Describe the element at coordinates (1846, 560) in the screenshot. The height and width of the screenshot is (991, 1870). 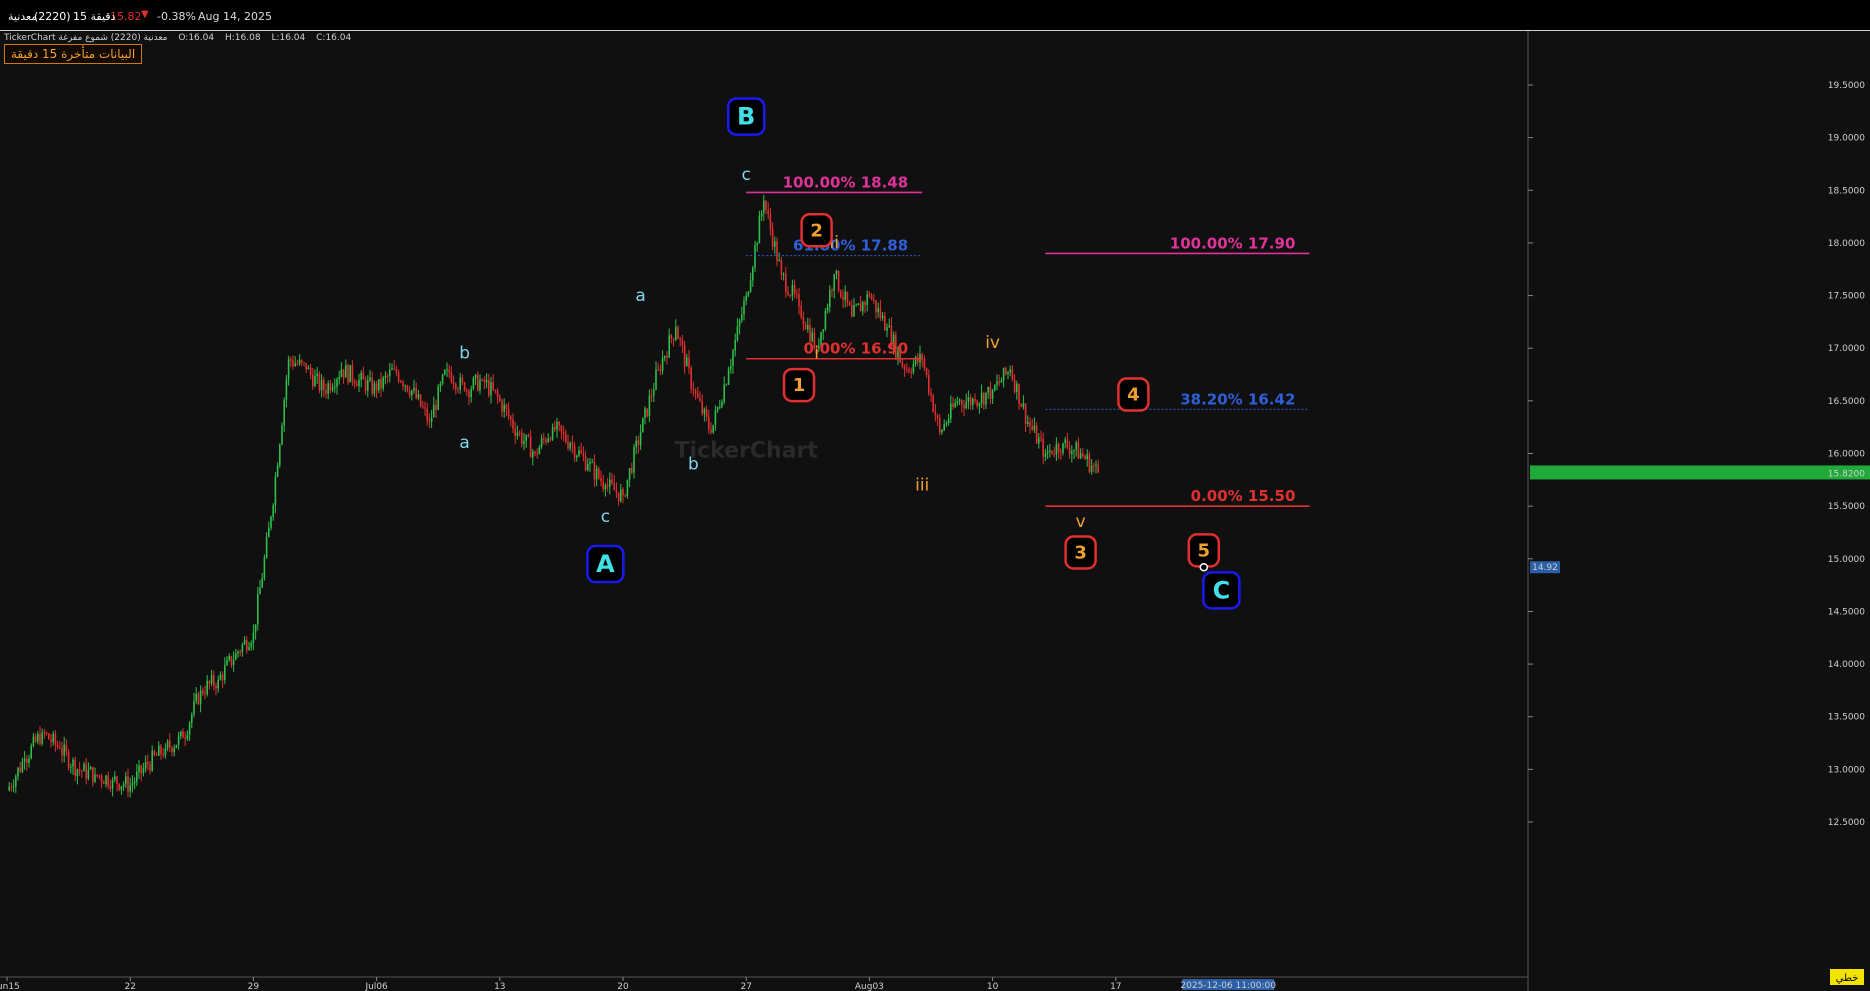
I see `price-tick-label: 15.0000` at that location.